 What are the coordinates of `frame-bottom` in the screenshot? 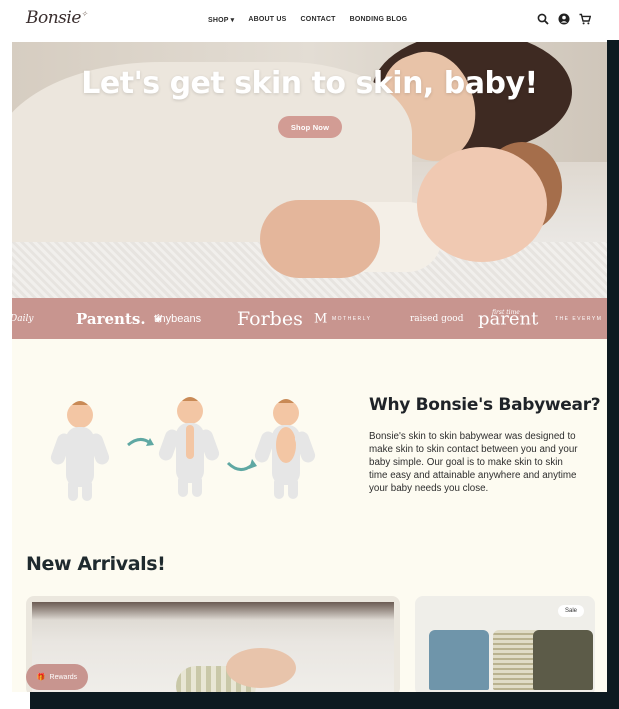 It's located at (324, 700).